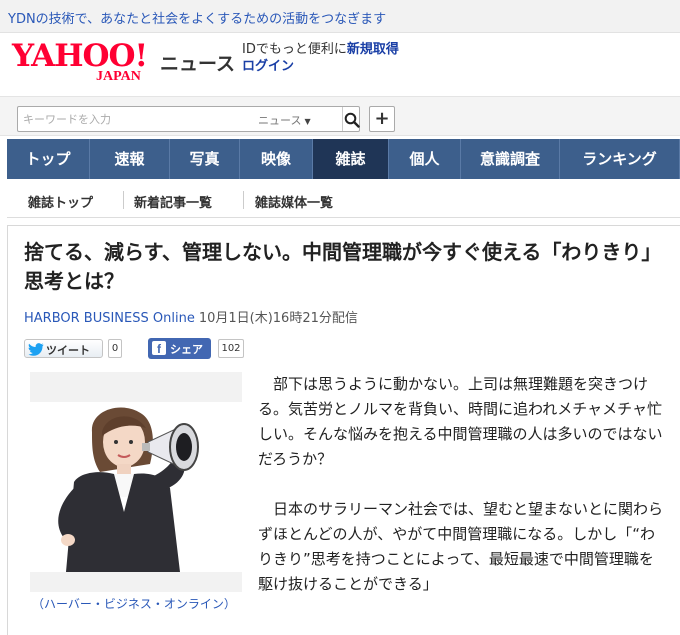 The height and width of the screenshot is (635, 680). Describe the element at coordinates (36, 349) in the screenshot. I see `twitter-bird-icon` at that location.